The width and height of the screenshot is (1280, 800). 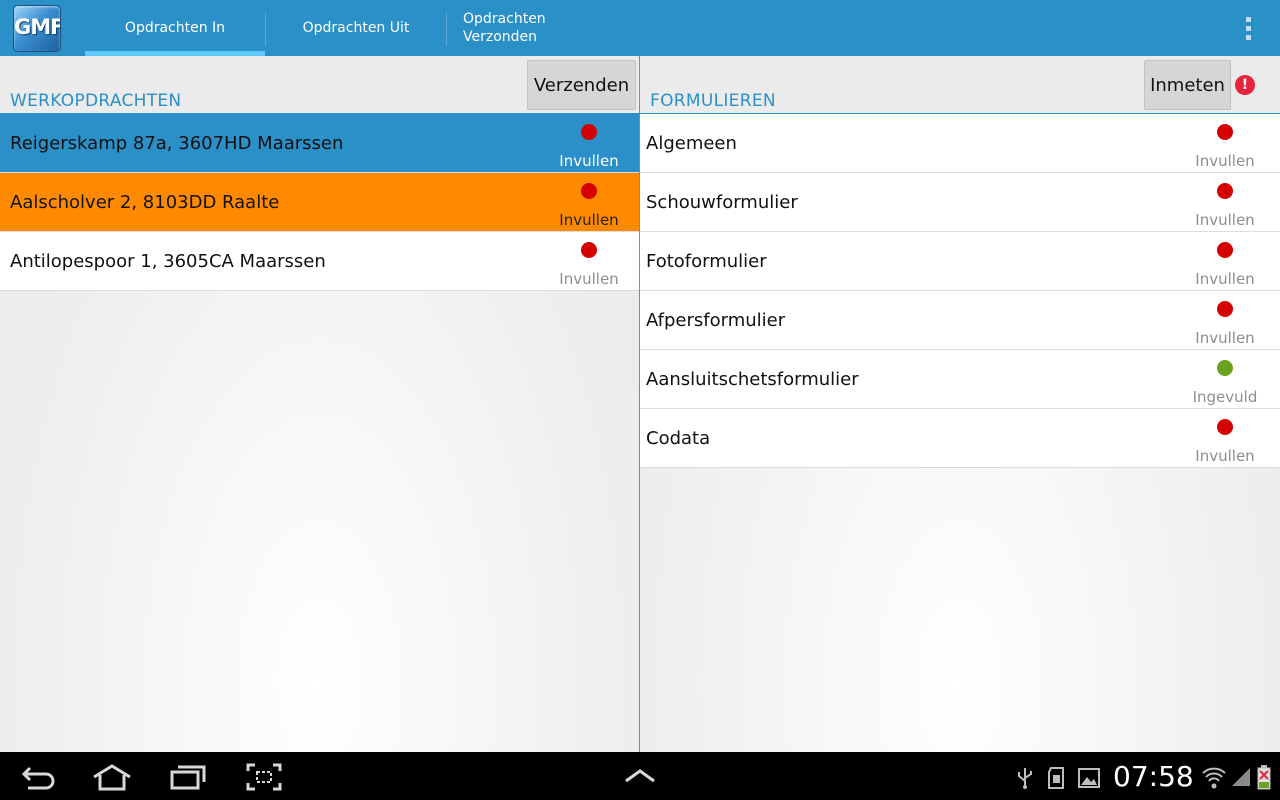 What do you see at coordinates (504, 28) in the screenshot?
I see `tab-label: Opdrachten Verzonden` at bounding box center [504, 28].